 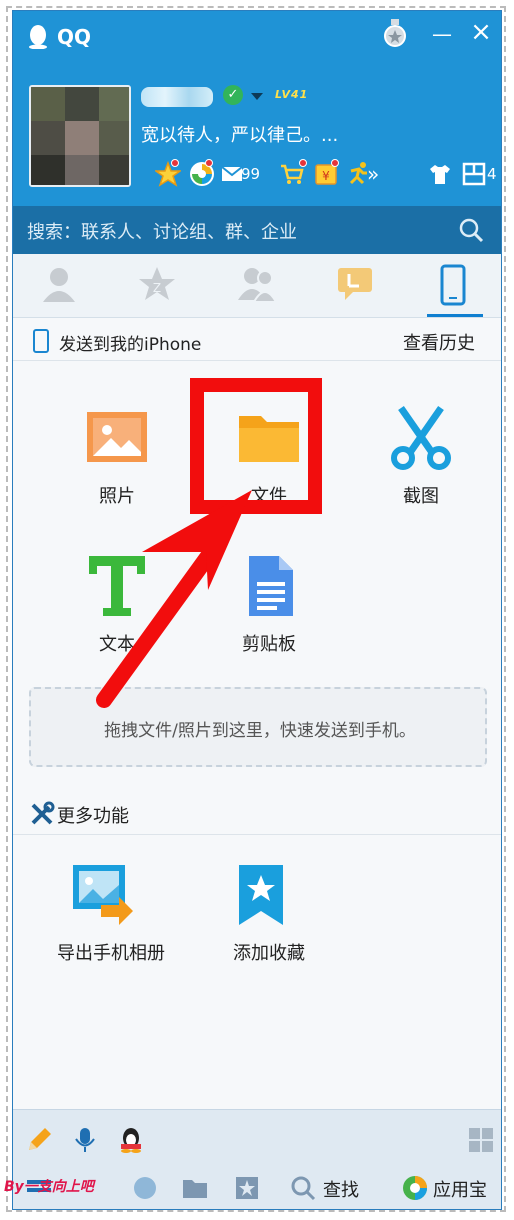 I want to click on tools-icon, so click(x=43, y=813).